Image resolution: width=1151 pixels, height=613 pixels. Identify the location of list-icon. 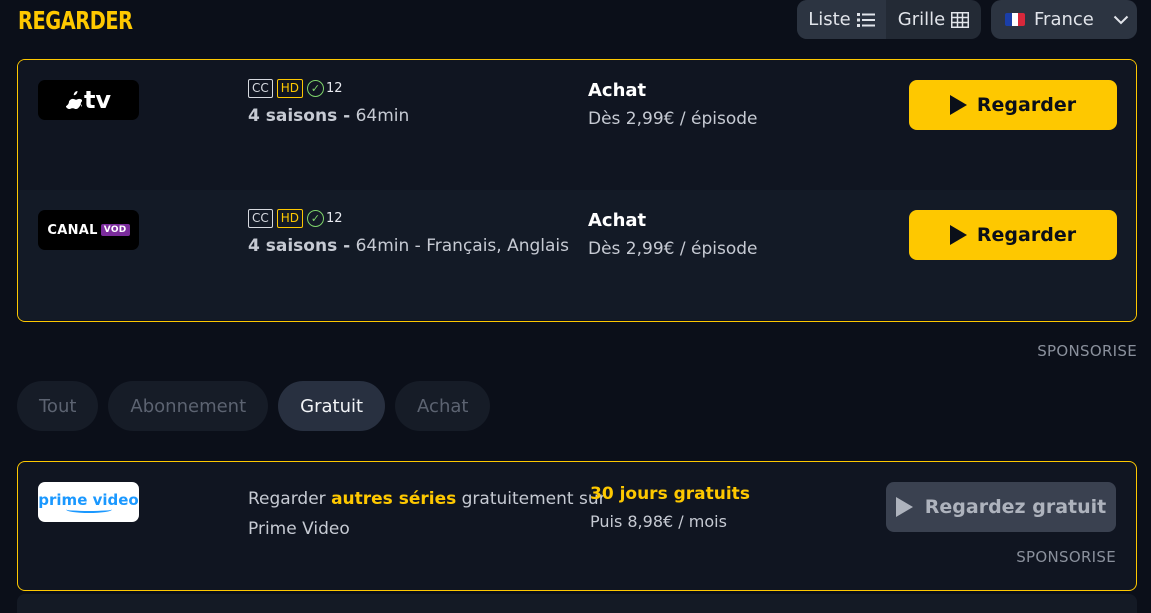
(865, 19).